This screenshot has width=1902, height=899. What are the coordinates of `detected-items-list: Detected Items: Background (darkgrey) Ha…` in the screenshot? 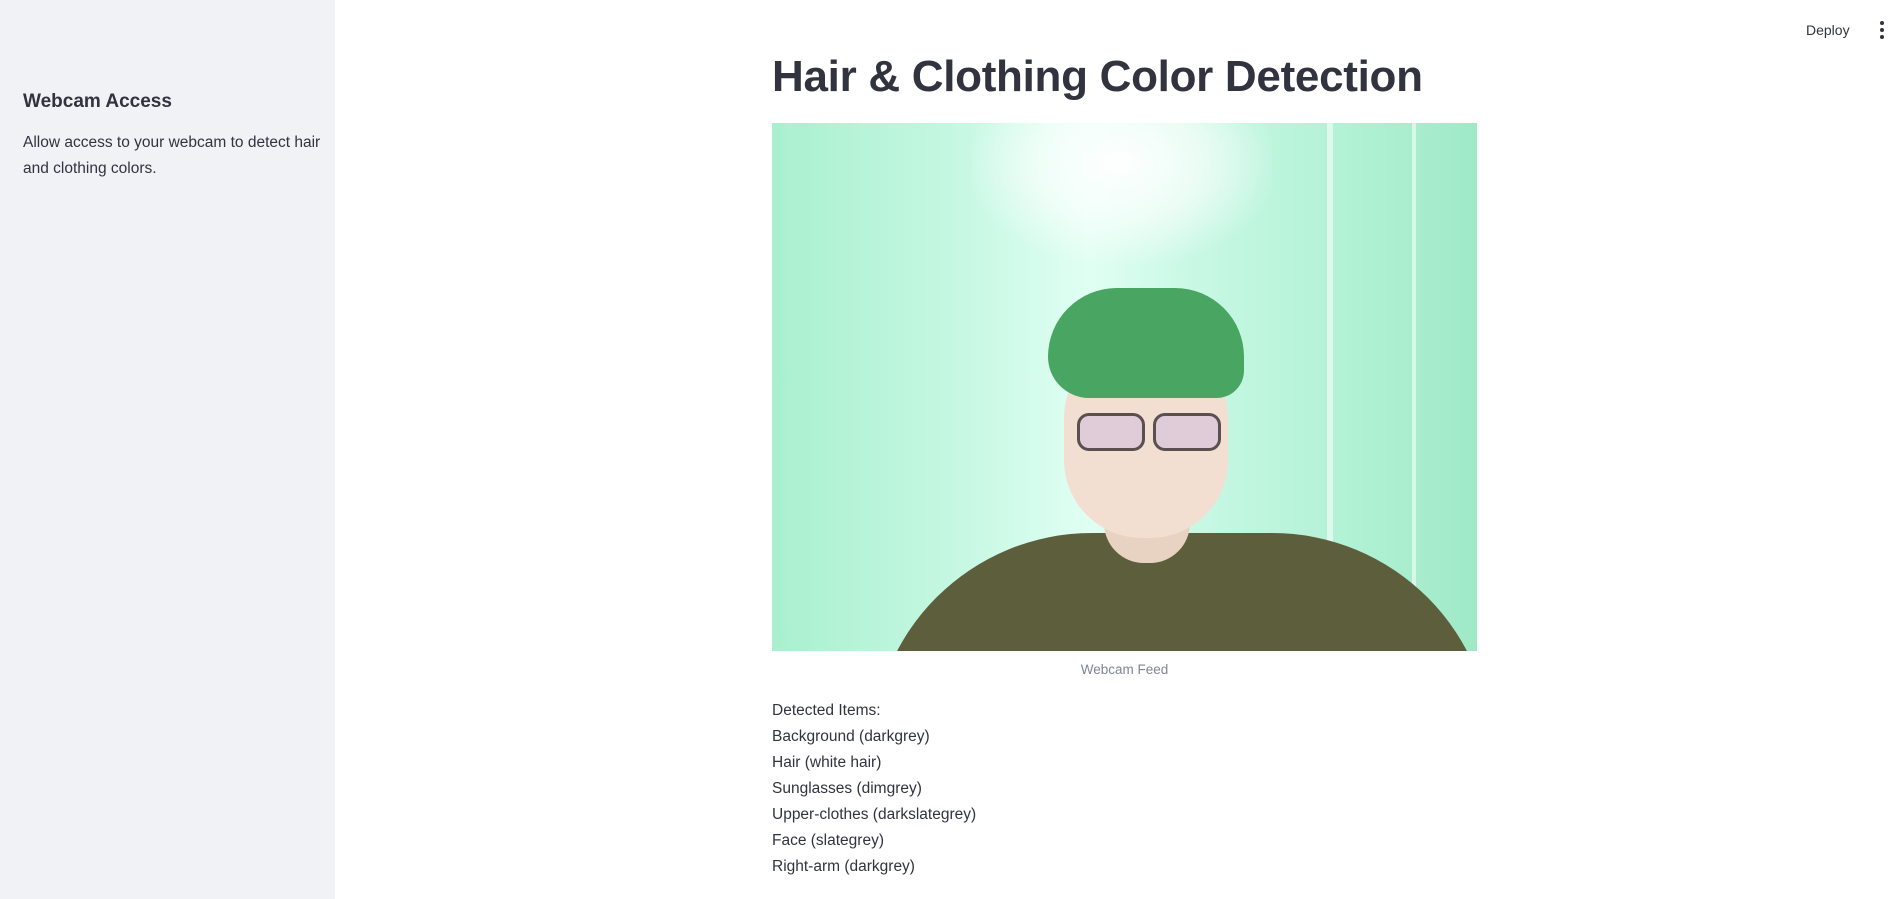 It's located at (874, 789).